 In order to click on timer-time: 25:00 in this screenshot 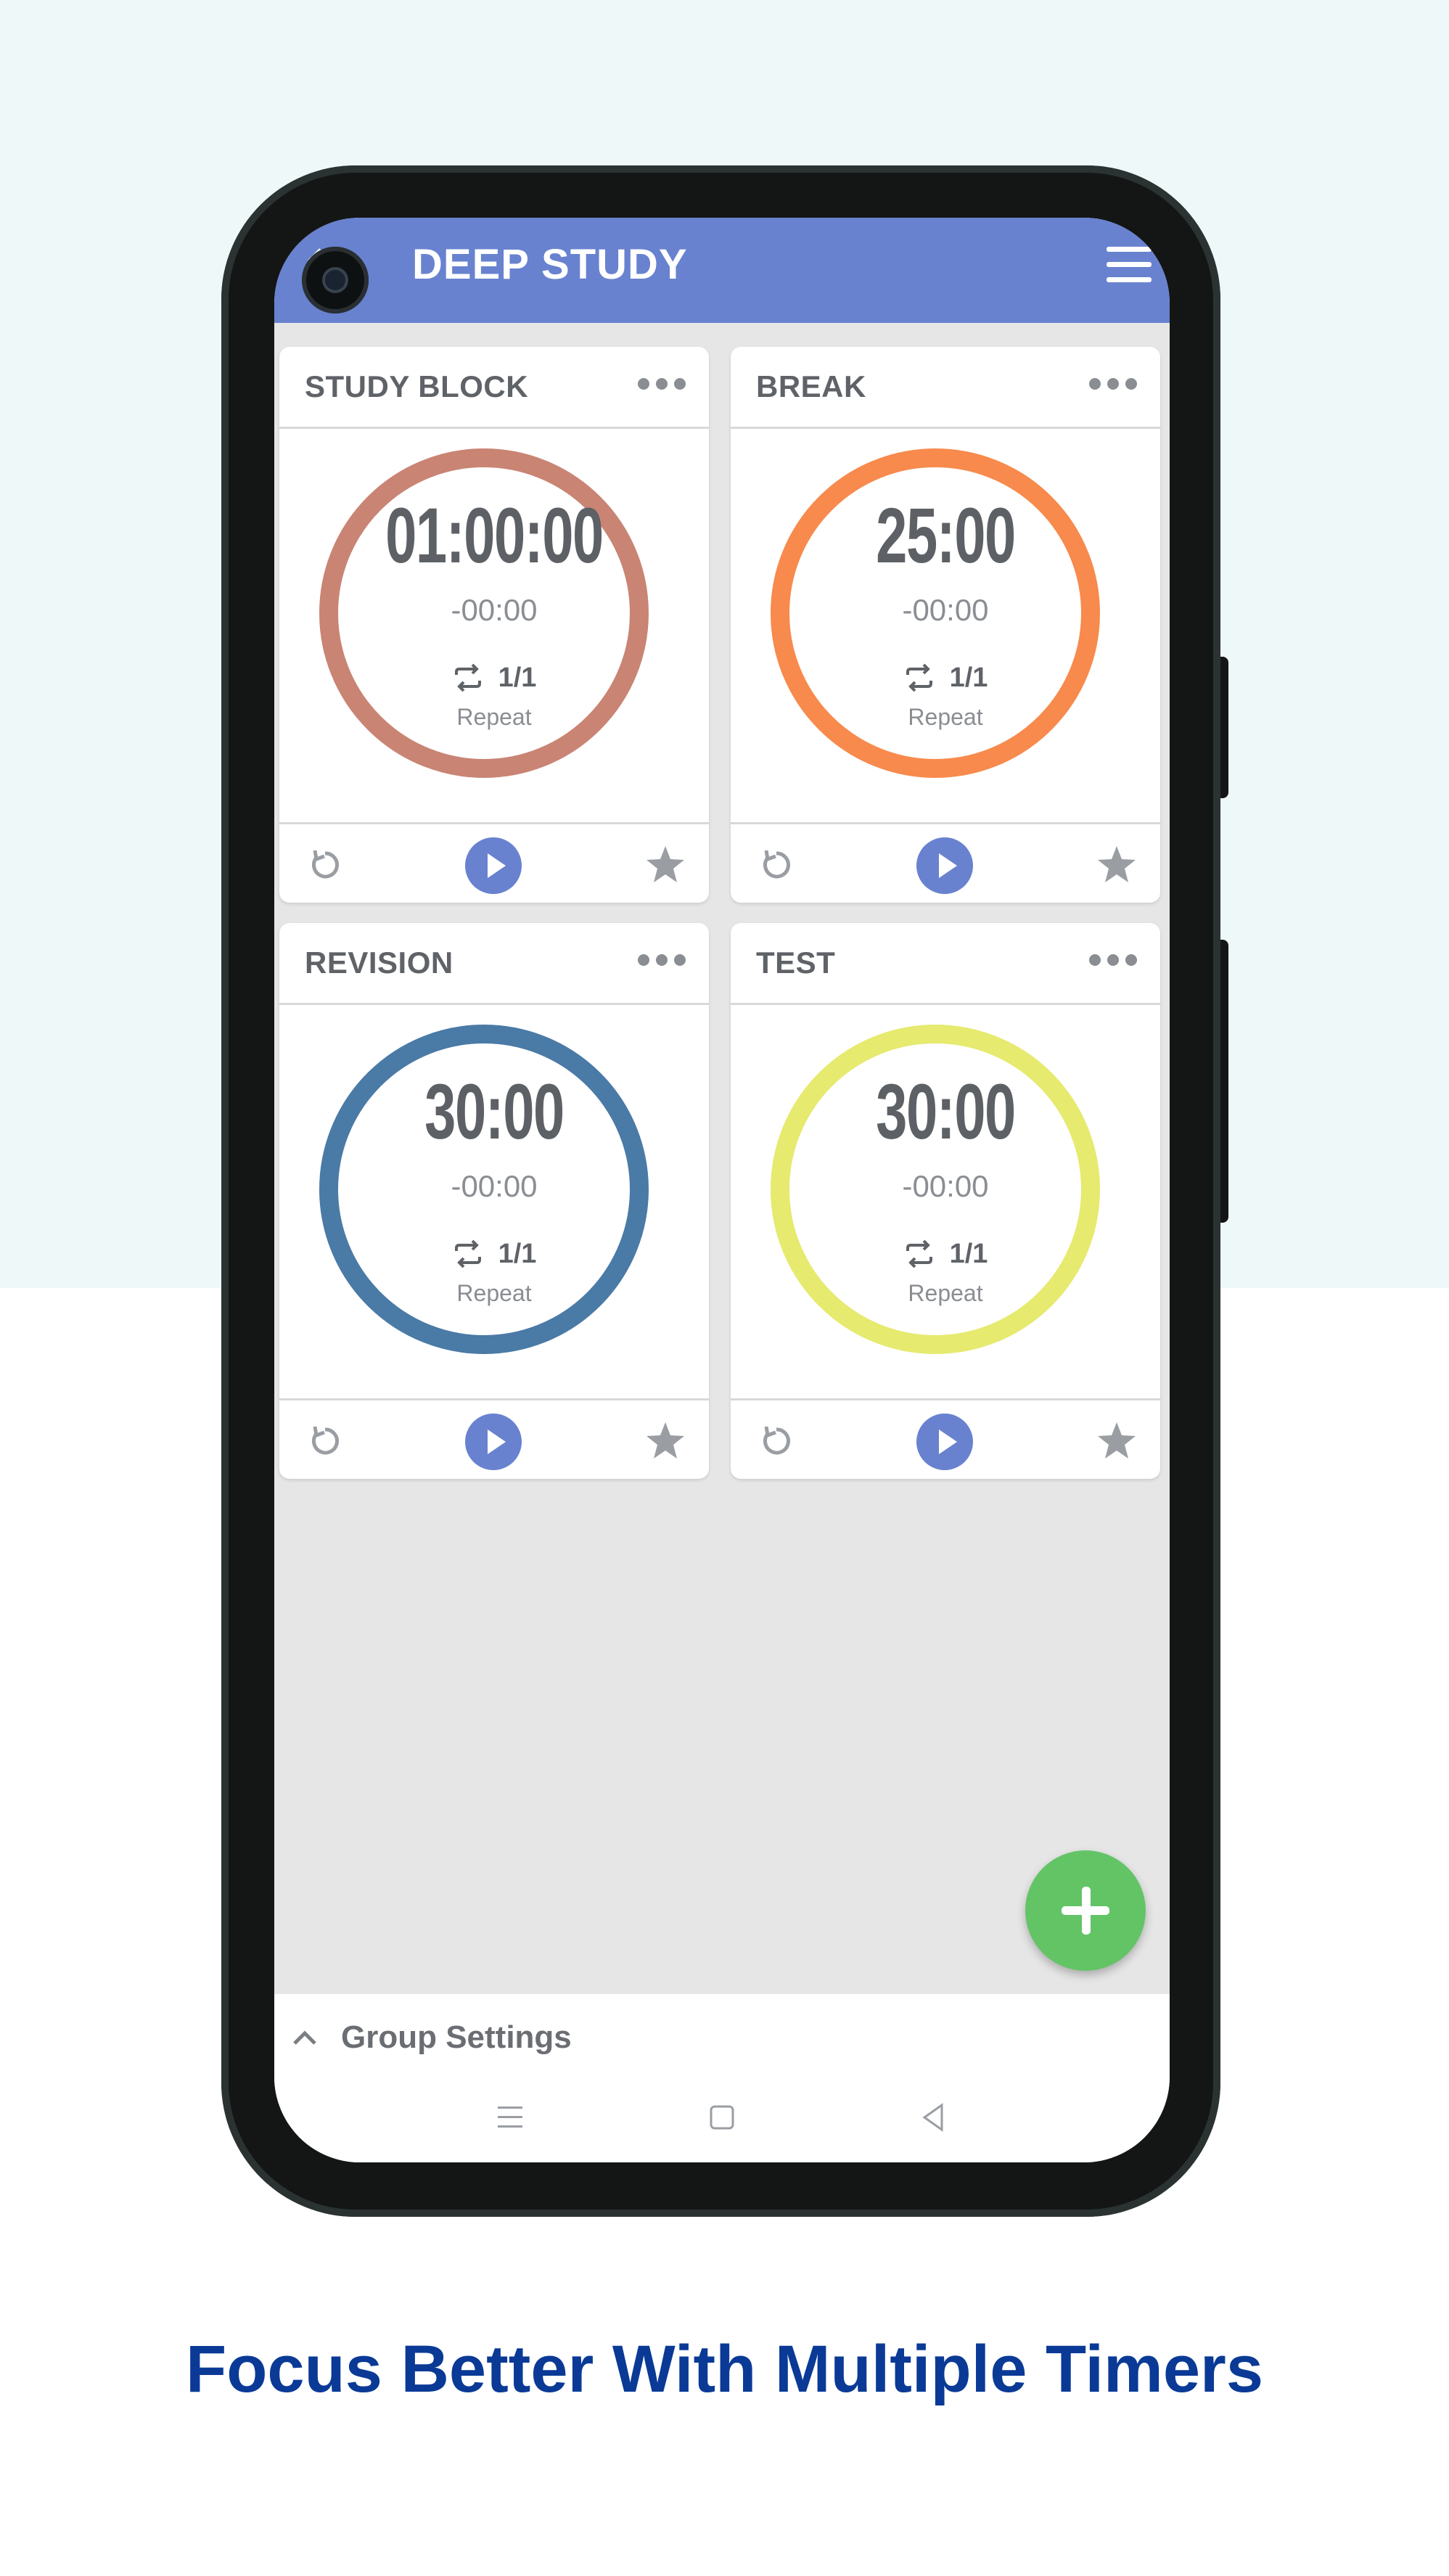, I will do `click(946, 535)`.